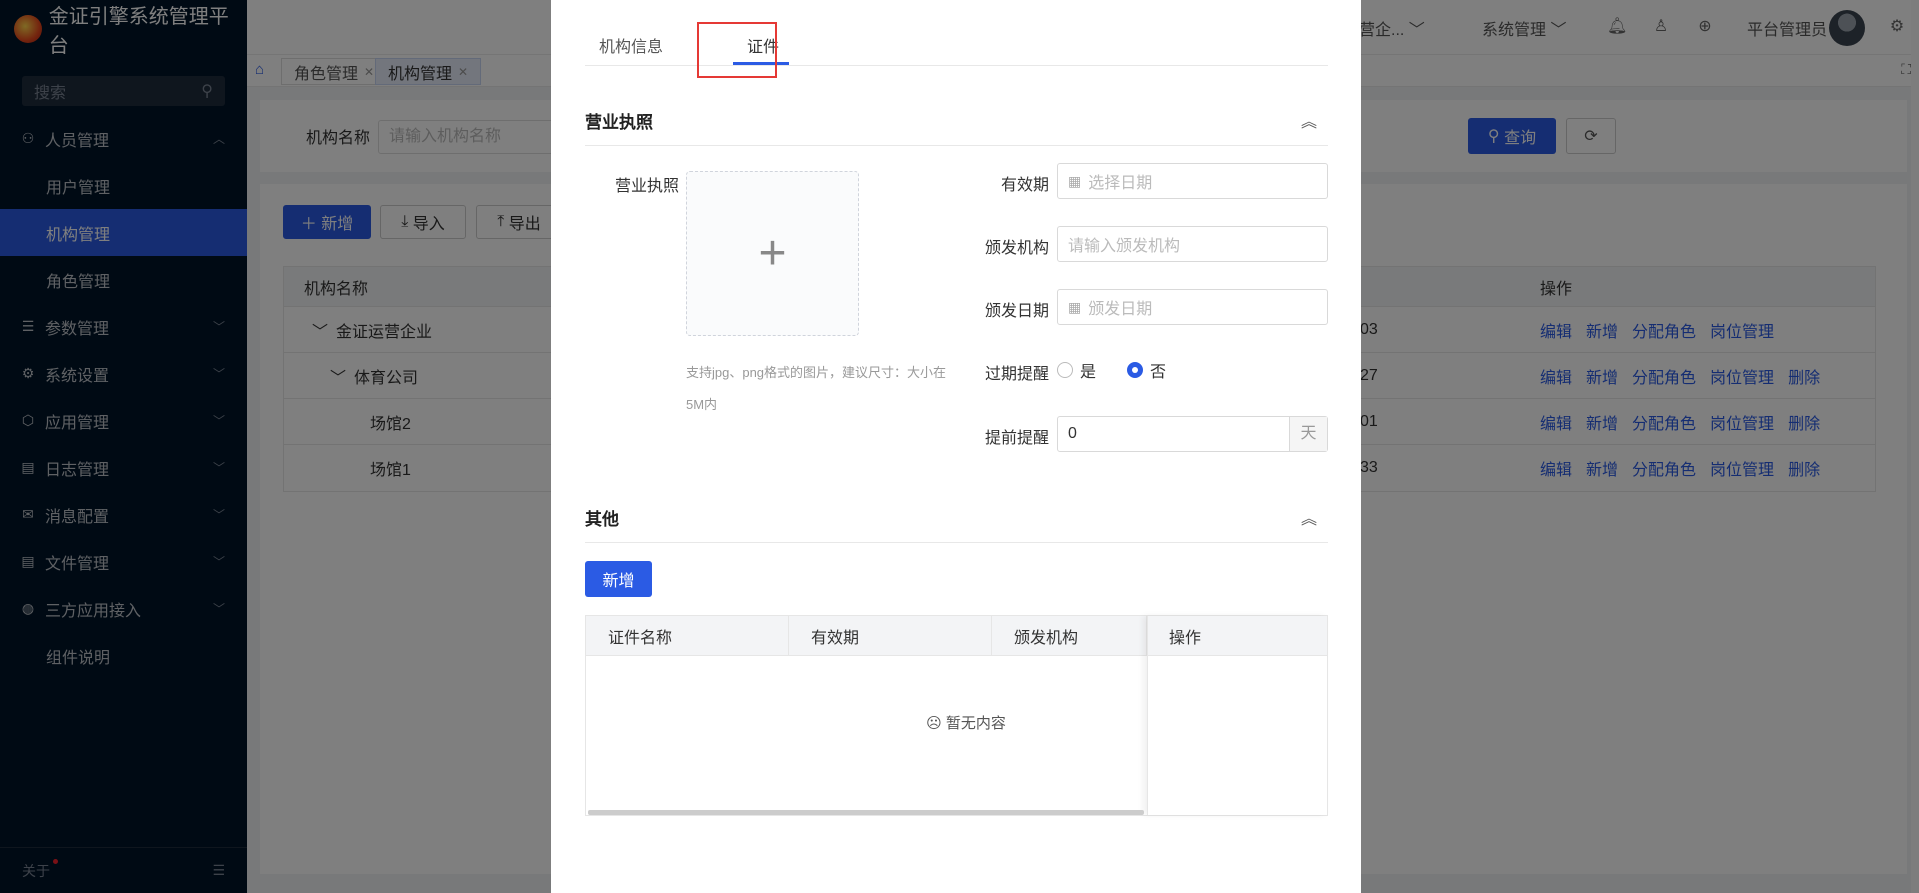 The height and width of the screenshot is (893, 1919). Describe the element at coordinates (1016, 248) in the screenshot. I see `issuer-label: 颁发机构` at that location.